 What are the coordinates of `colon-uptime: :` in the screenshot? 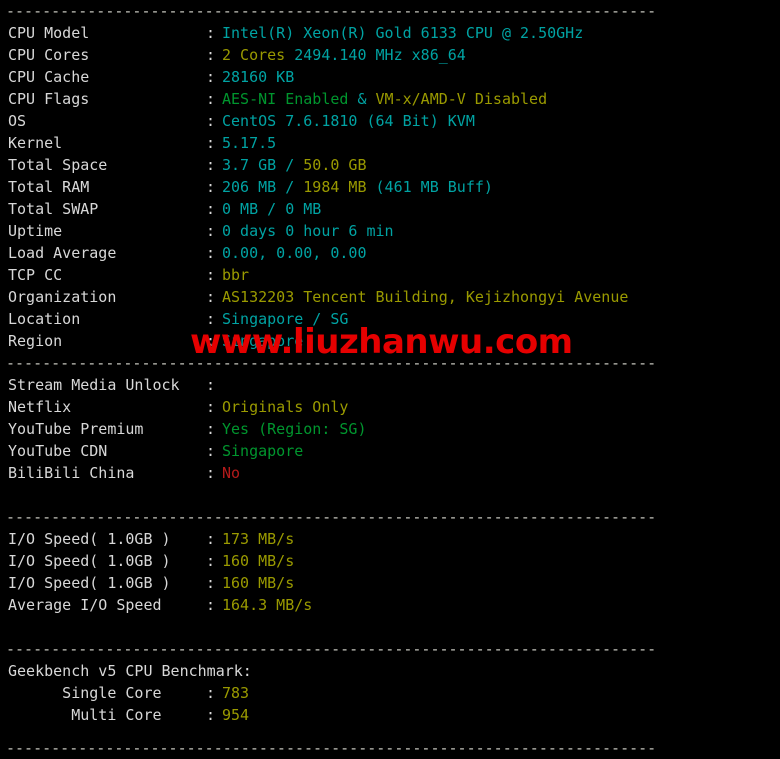 It's located at (211, 231).